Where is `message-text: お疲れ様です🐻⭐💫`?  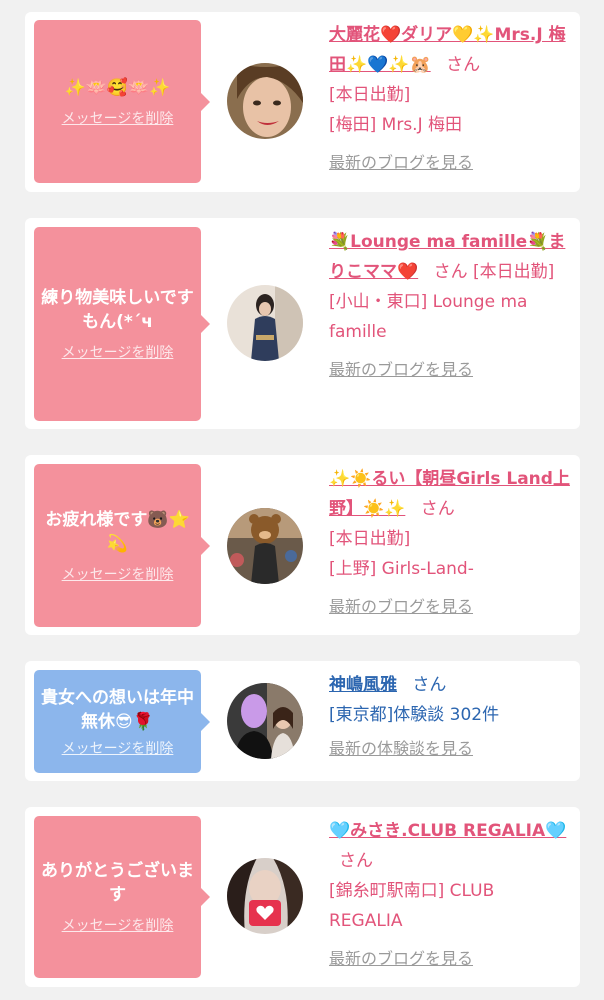
message-text: お疲れ様です🐻⭐💫 is located at coordinates (117, 531).